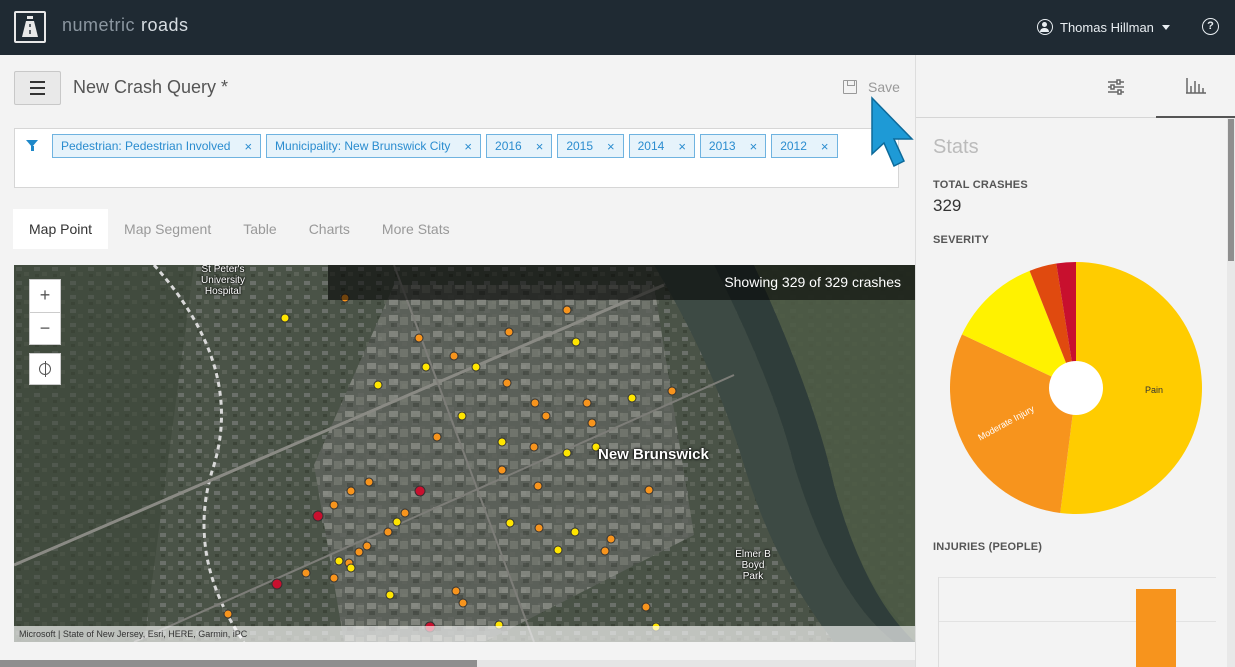 The width and height of the screenshot is (1235, 667). I want to click on injuries-bar, so click(1156, 628).